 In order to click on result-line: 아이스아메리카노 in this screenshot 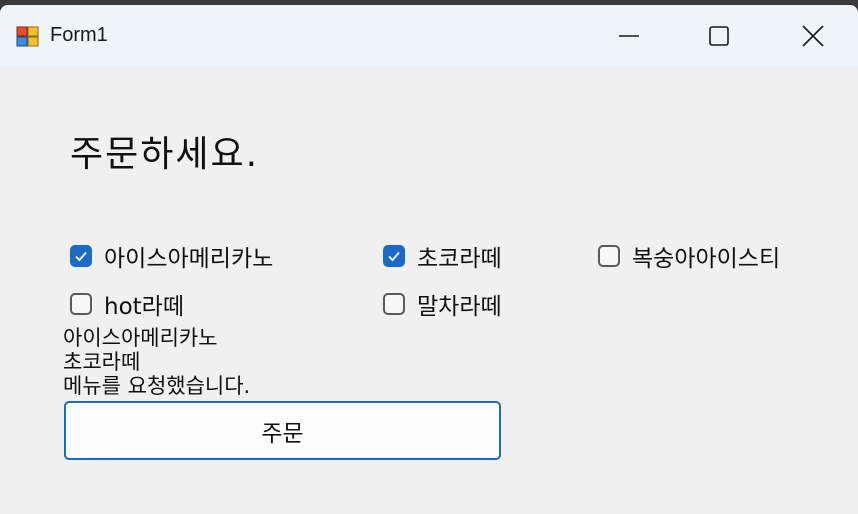, I will do `click(140, 338)`.